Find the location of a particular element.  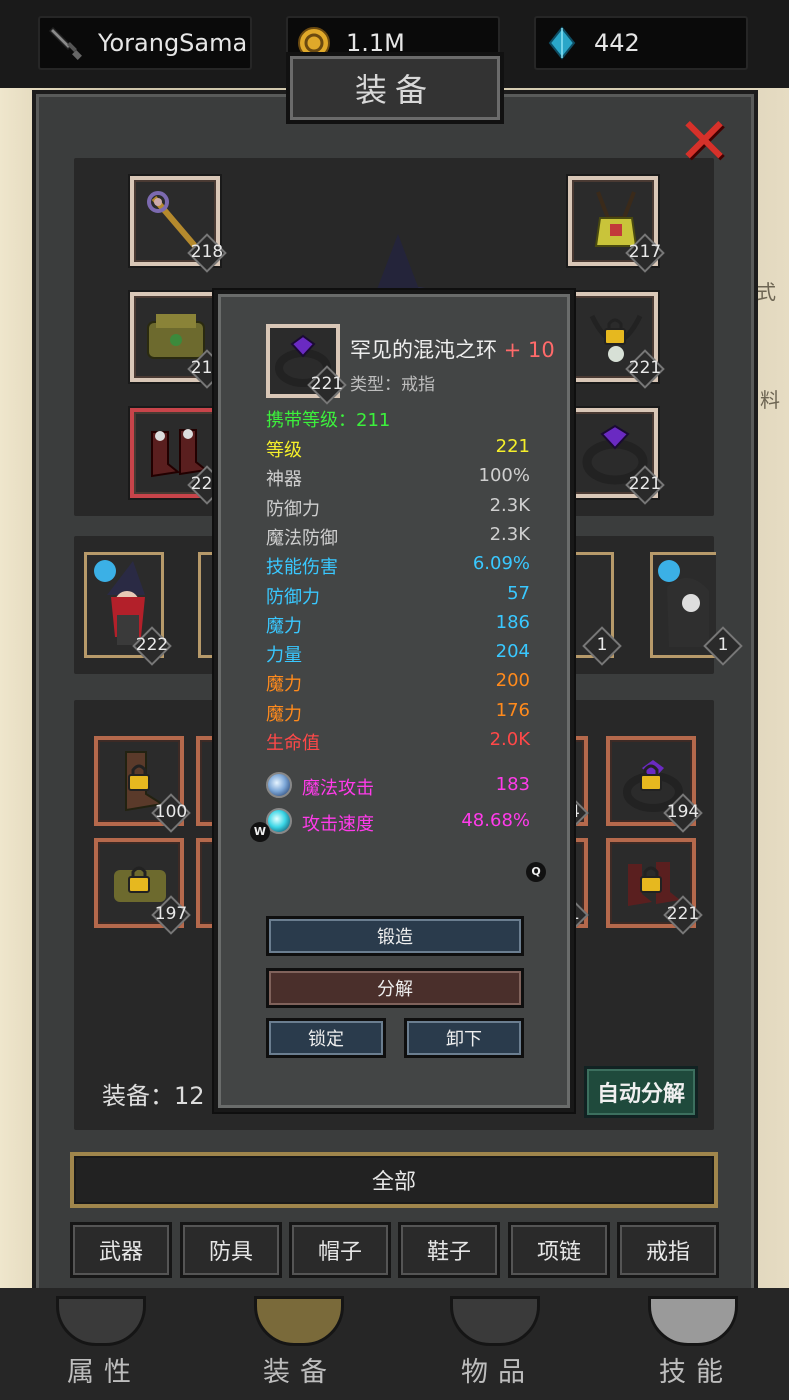

gem-stat-value: 48.68% is located at coordinates (495, 820).